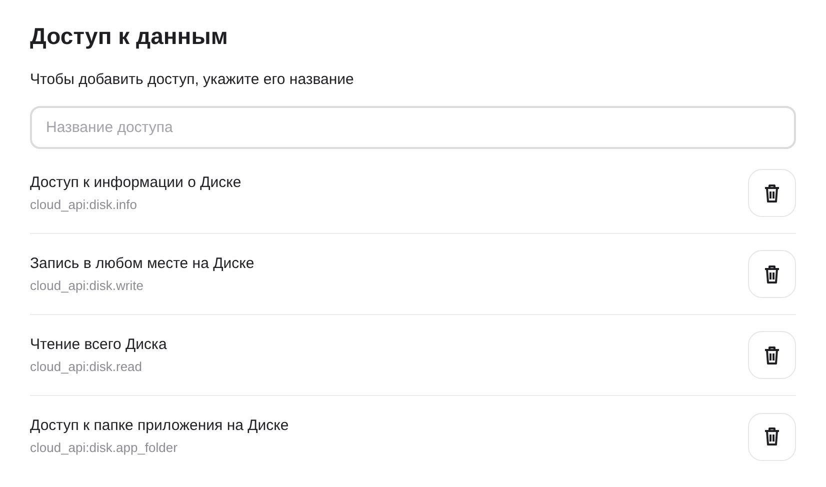 This screenshot has width=826, height=487. What do you see at coordinates (87, 285) in the screenshot?
I see `permission-code: cloud_api:disk.write` at bounding box center [87, 285].